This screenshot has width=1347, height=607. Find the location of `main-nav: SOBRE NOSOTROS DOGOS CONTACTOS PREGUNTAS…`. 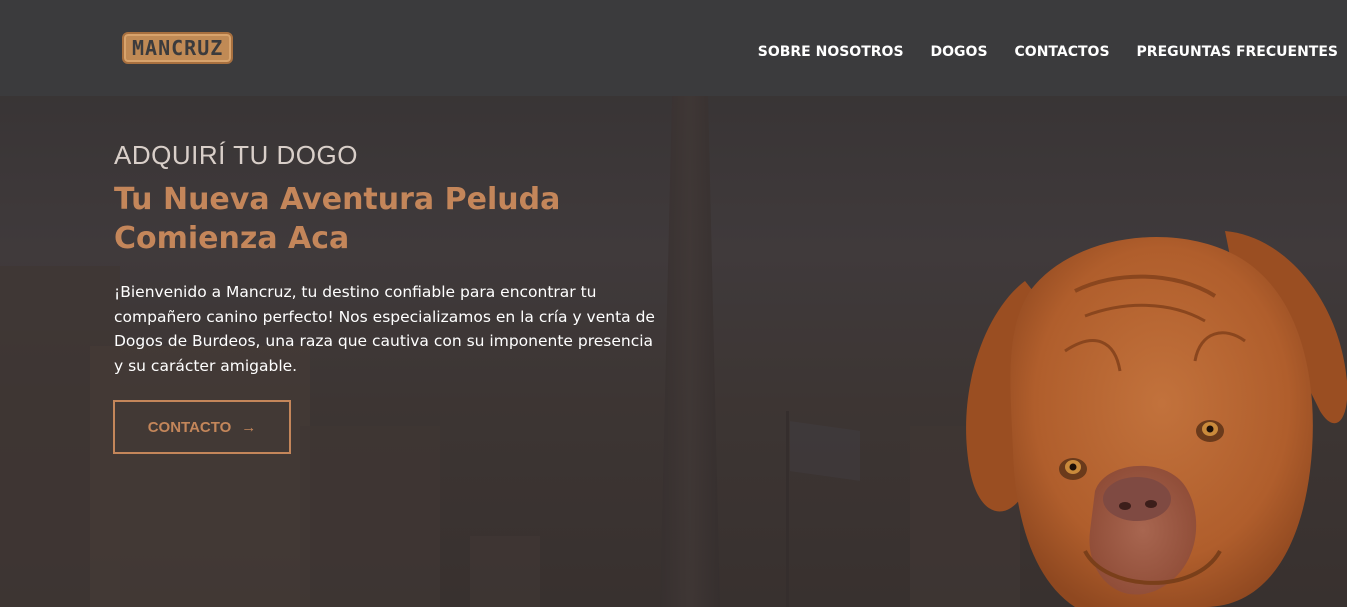

main-nav: SOBRE NOSOTROS DOGOS CONTACTOS PREGUNTAS… is located at coordinates (1048, 52).